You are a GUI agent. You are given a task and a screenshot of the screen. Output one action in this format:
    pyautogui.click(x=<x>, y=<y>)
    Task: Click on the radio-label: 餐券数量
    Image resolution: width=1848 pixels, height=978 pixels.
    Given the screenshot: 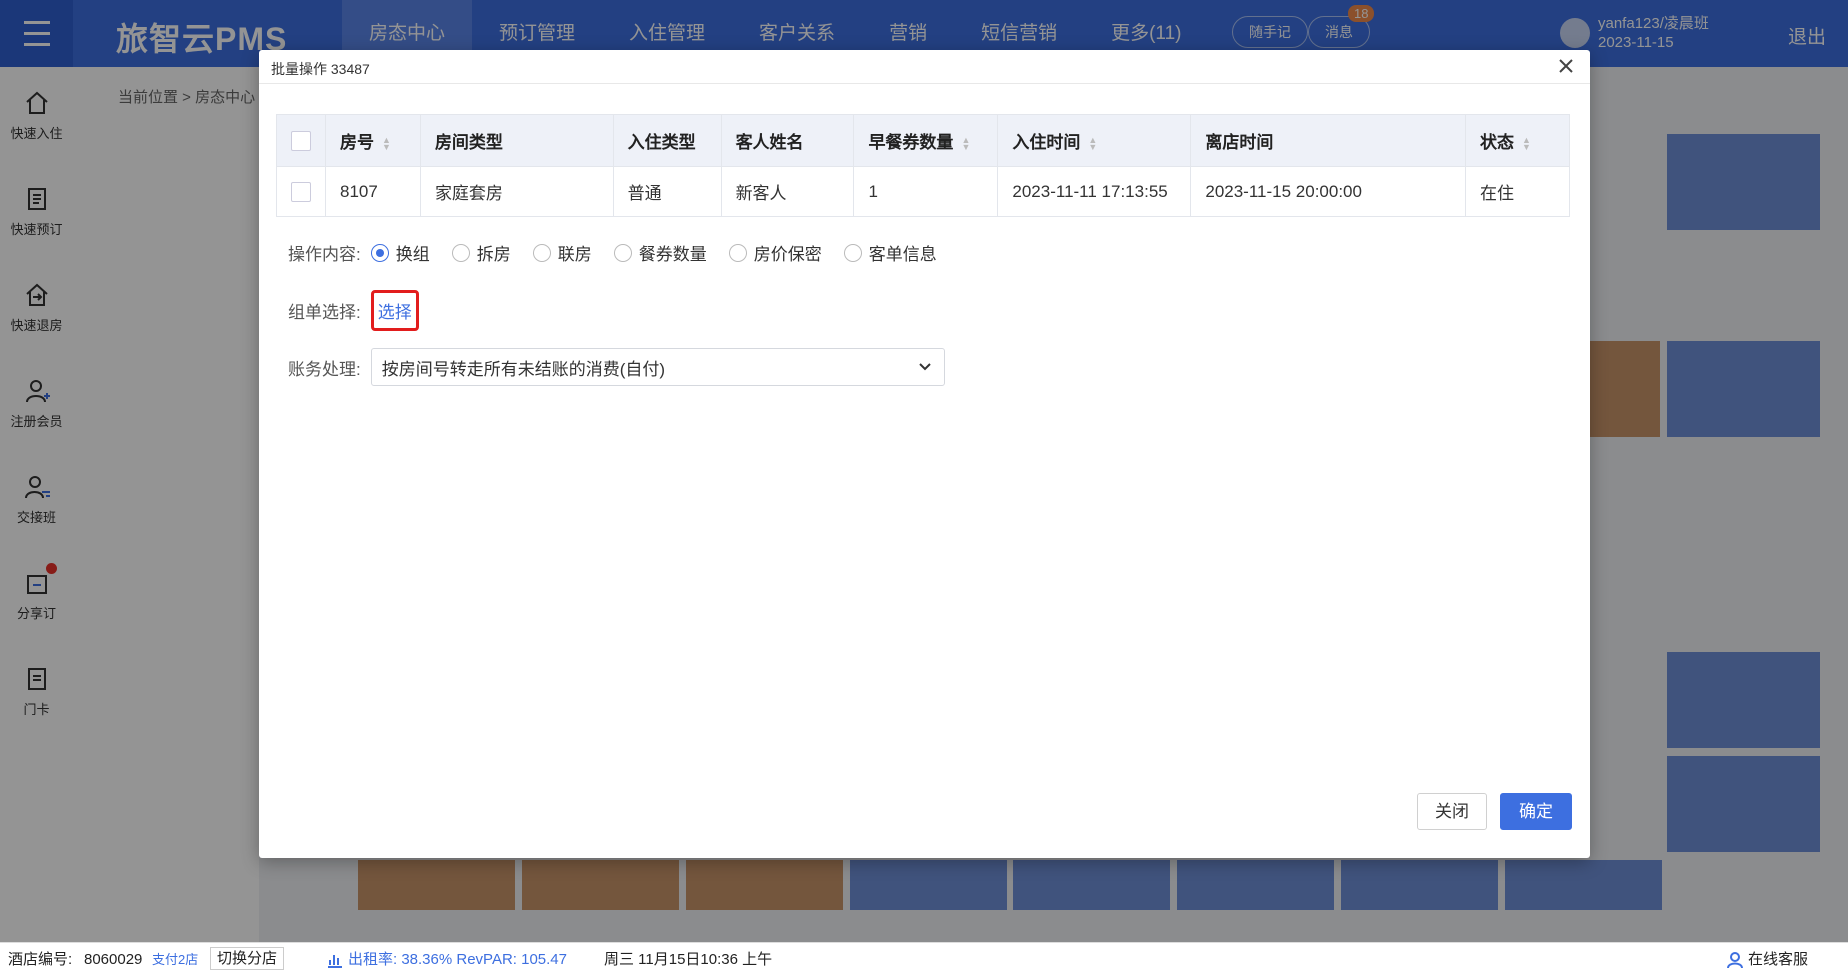 What is the action you would take?
    pyautogui.click(x=672, y=254)
    